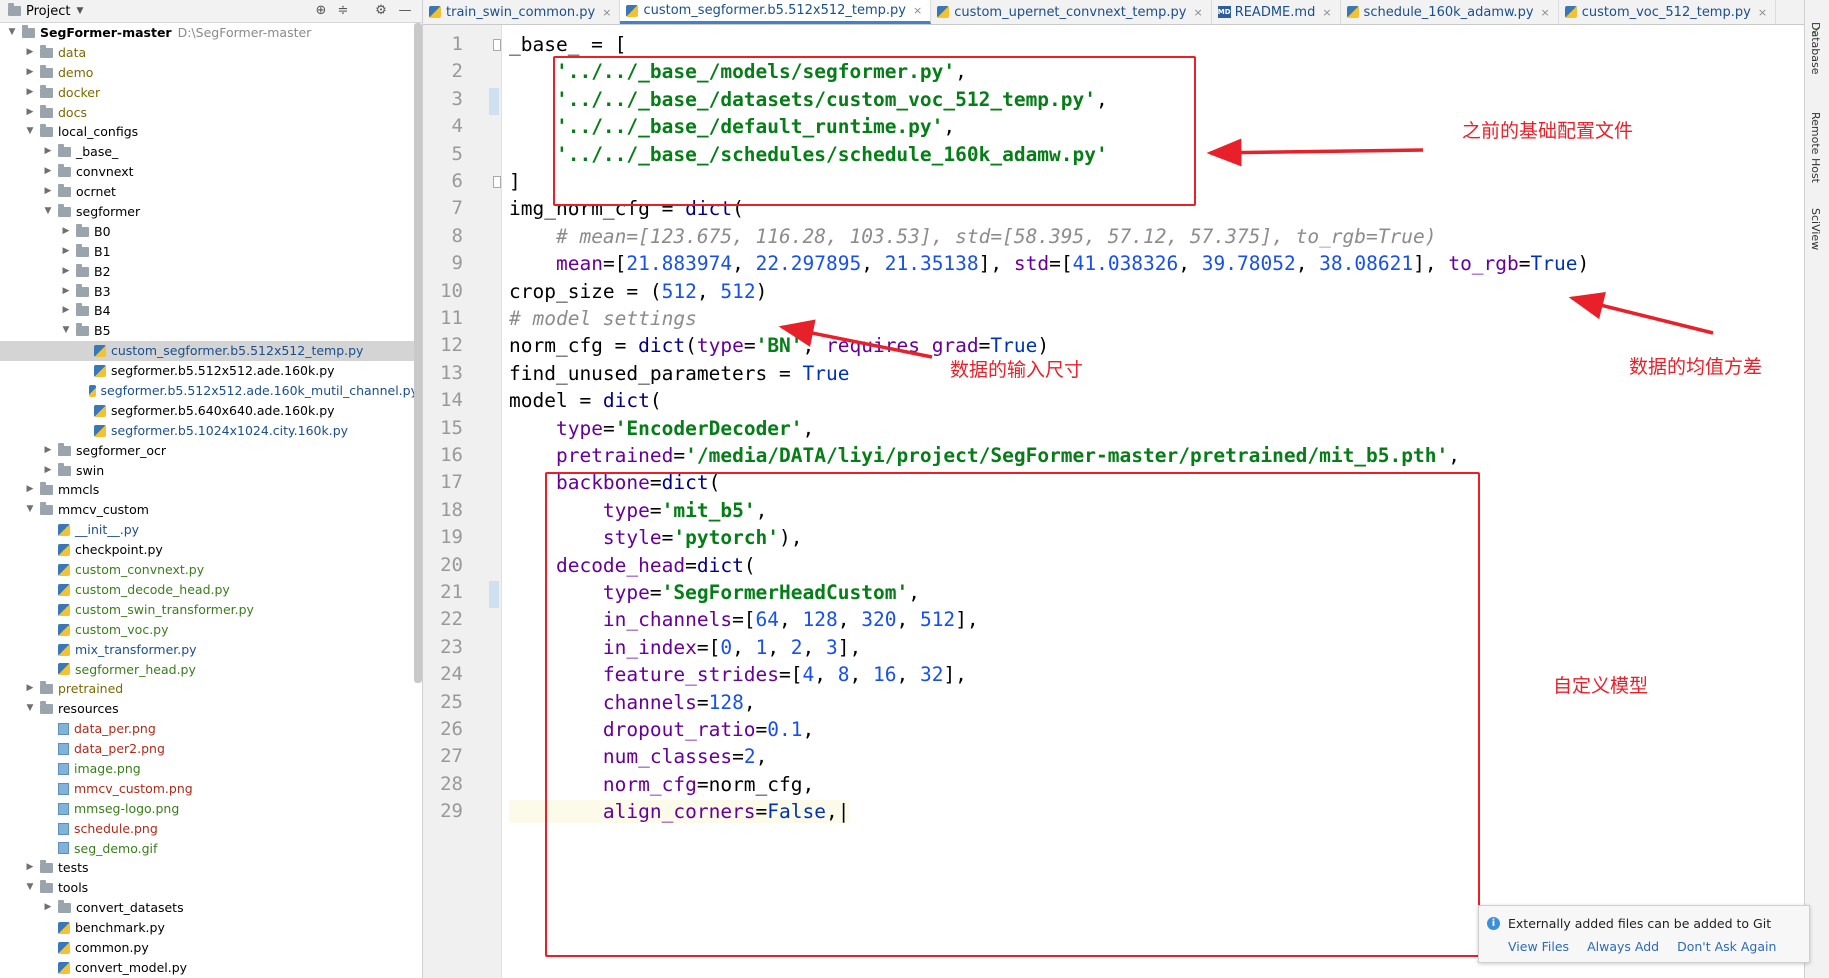 The image size is (1829, 978). What do you see at coordinates (209, 630) in the screenshot?
I see `tree-file: custom_voc.py` at bounding box center [209, 630].